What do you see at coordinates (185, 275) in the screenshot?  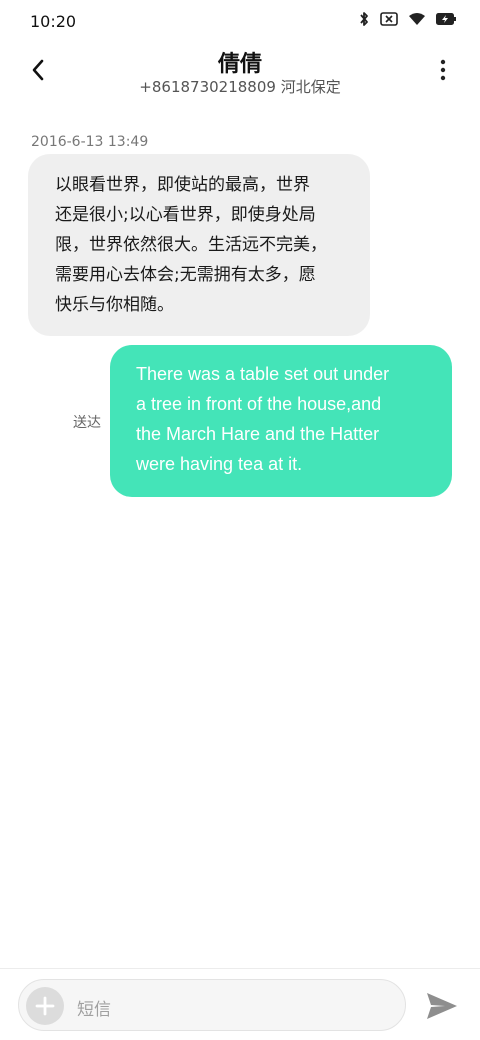 I see `message-line: 需要用心去体会;无需拥有太多，愿` at bounding box center [185, 275].